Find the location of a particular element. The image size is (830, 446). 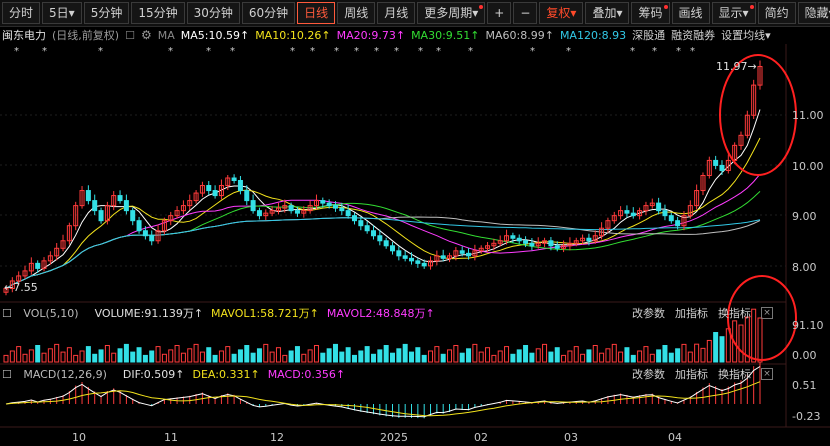

vol-axis-zero: 0.00 is located at coordinates (804, 355).